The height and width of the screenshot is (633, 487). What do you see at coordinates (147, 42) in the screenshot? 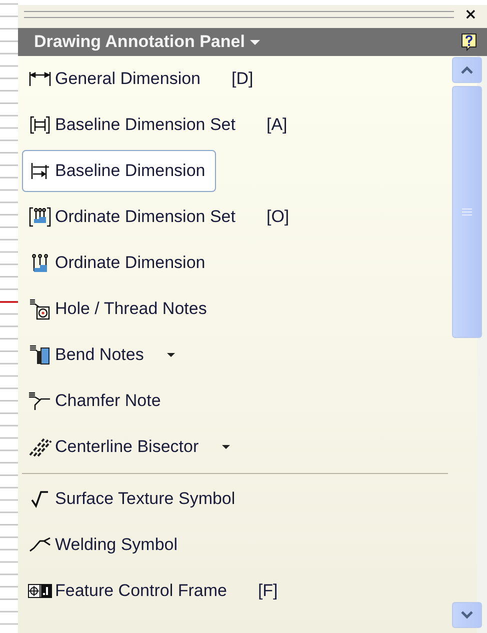
I see `panel-title-menu: Drawing Annotation Panel` at bounding box center [147, 42].